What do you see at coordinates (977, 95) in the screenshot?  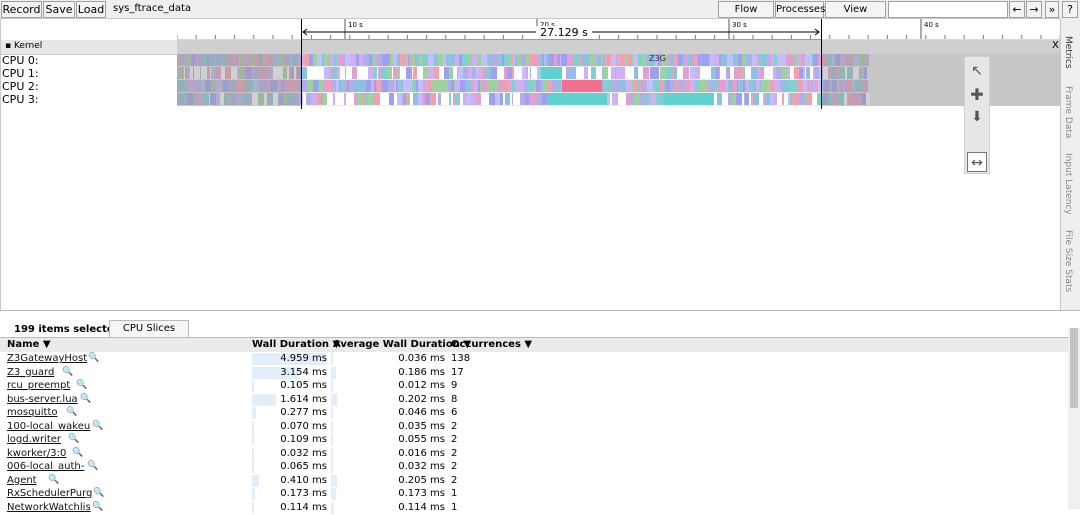 I see `pan-icon: ✚` at bounding box center [977, 95].